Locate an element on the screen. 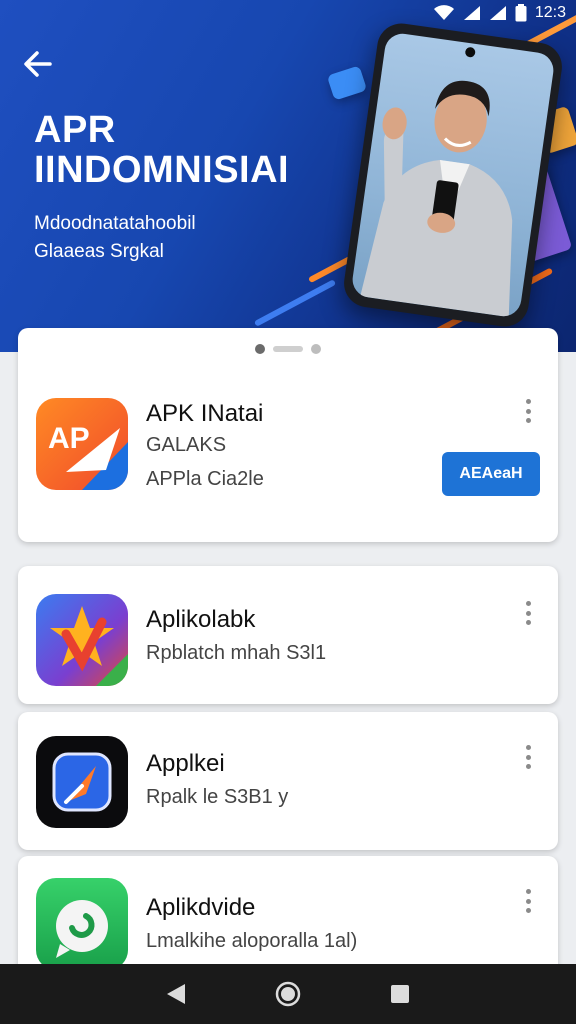 The image size is (576, 1024). app-name: APK INatai is located at coordinates (205, 413).